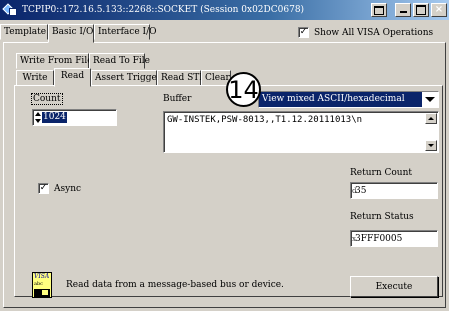 Image resolution: width=449 pixels, height=311 pixels. What do you see at coordinates (35, 78) in the screenshot?
I see `tab-write: Write` at bounding box center [35, 78].